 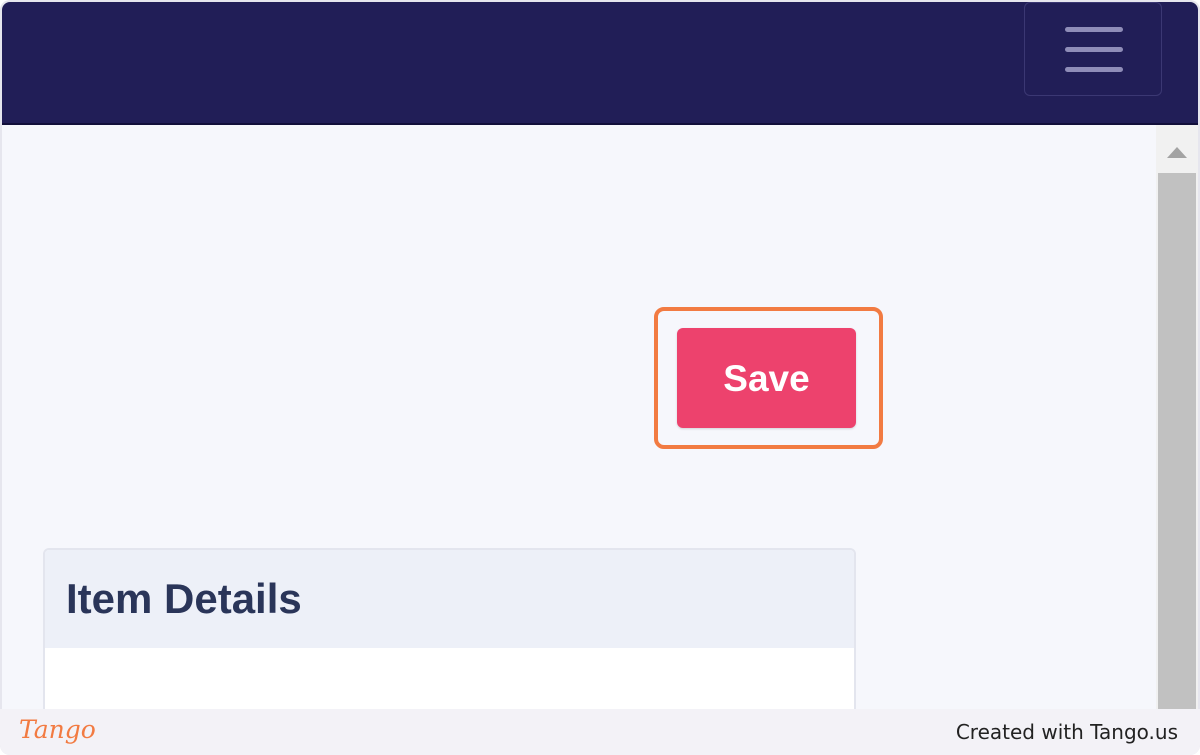 I want to click on hamburger-menu-button, so click(x=1093, y=49).